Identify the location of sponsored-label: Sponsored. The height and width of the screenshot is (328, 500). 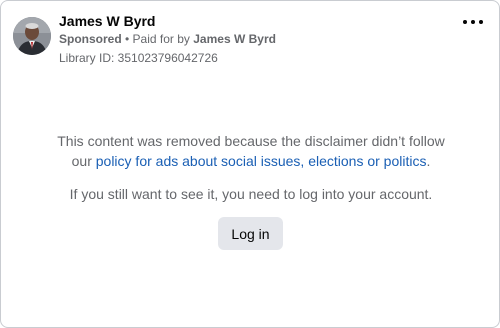
(90, 39).